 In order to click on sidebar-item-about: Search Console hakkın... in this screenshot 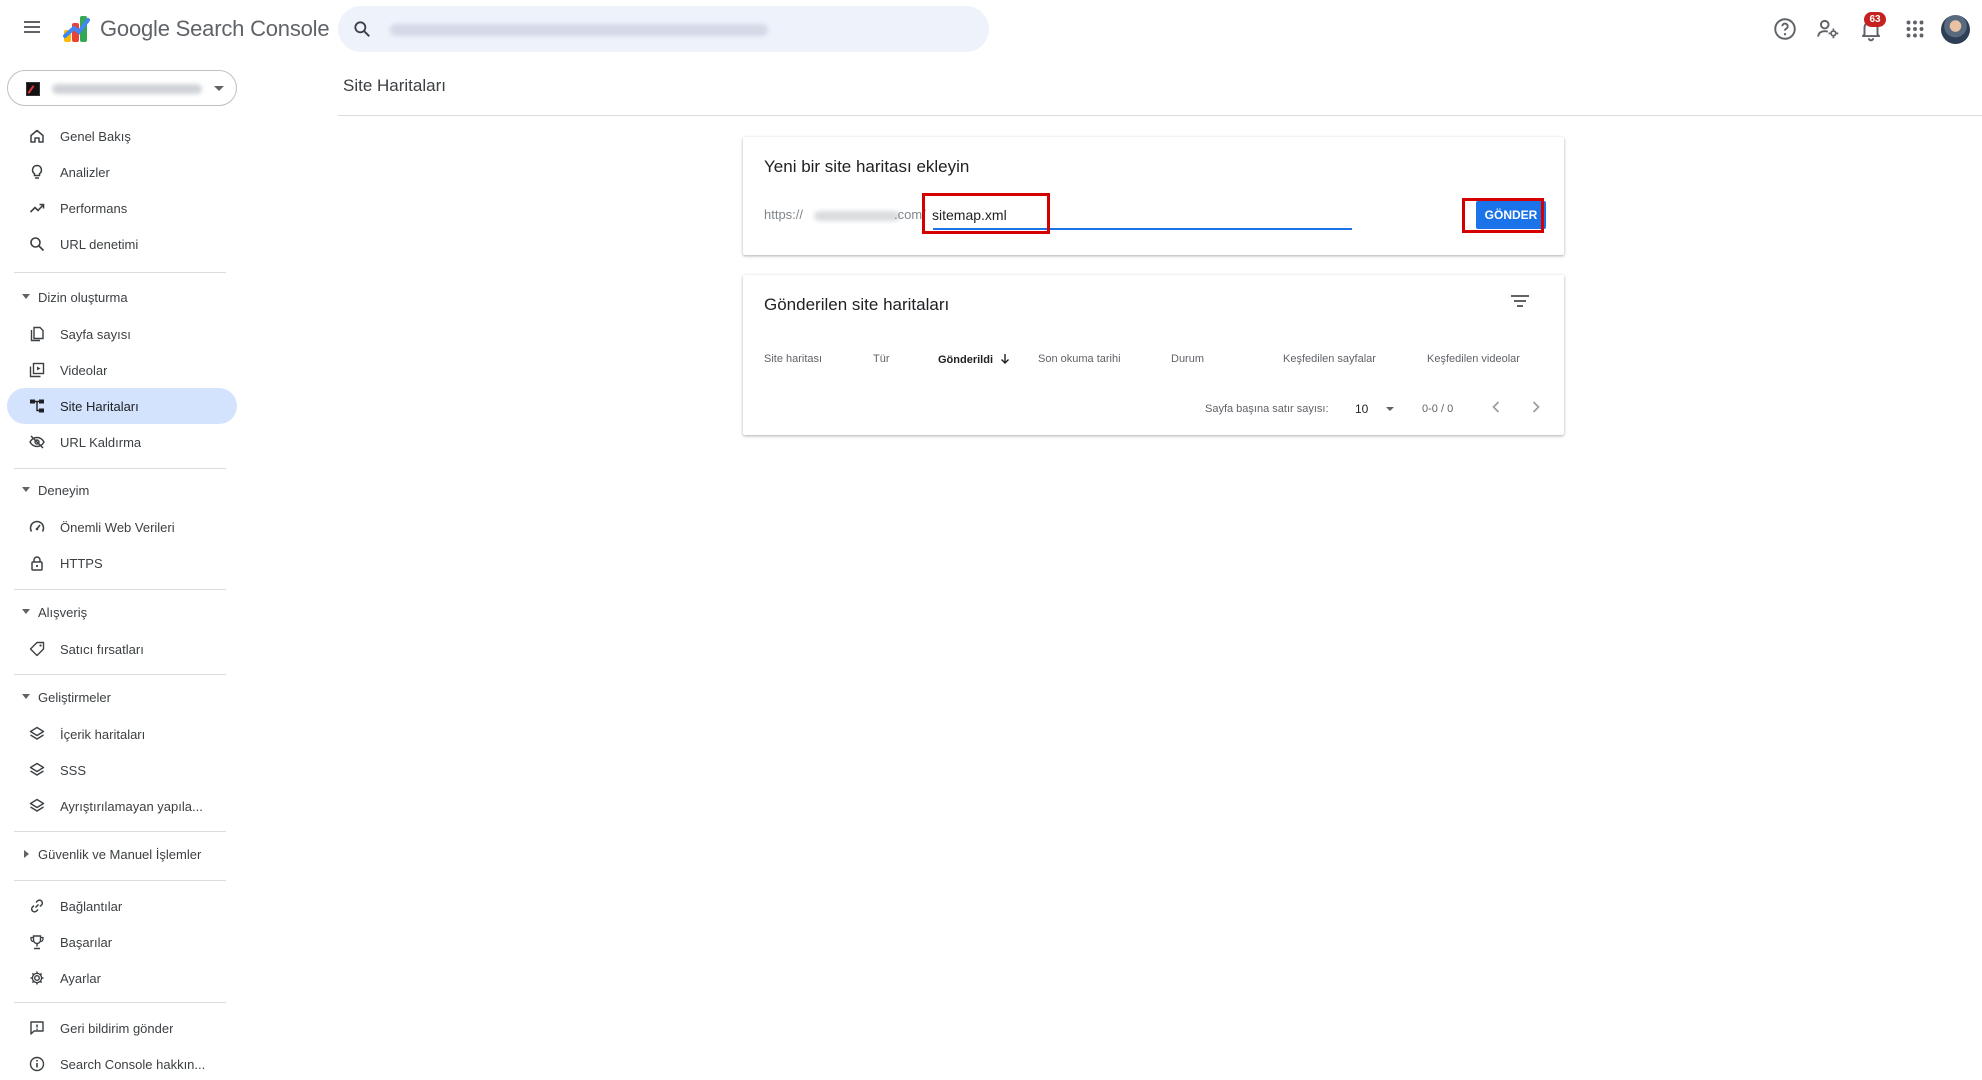, I will do `click(122, 1063)`.